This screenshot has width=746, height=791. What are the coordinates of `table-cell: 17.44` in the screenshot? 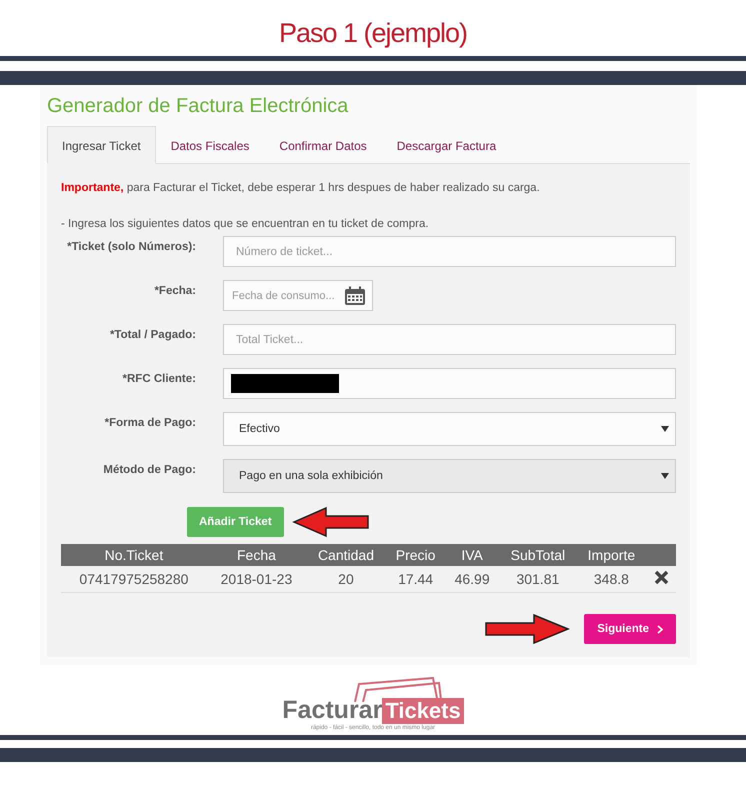 It's located at (416, 579).